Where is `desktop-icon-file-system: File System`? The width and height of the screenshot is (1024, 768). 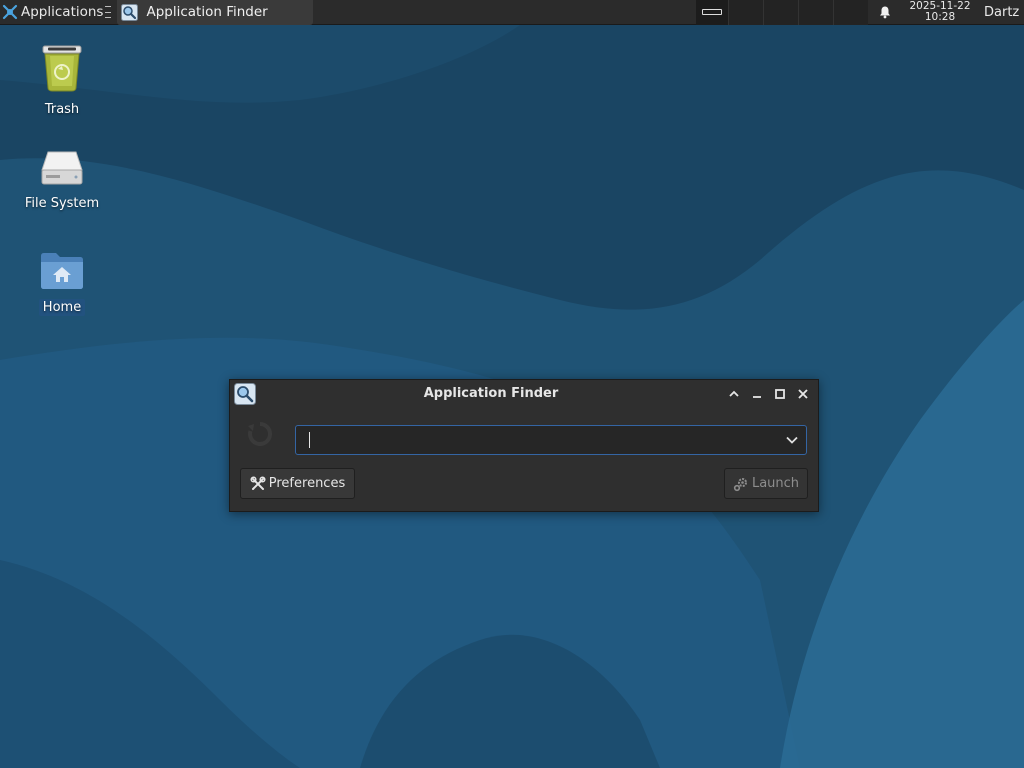
desktop-icon-file-system: File System is located at coordinates (62, 180).